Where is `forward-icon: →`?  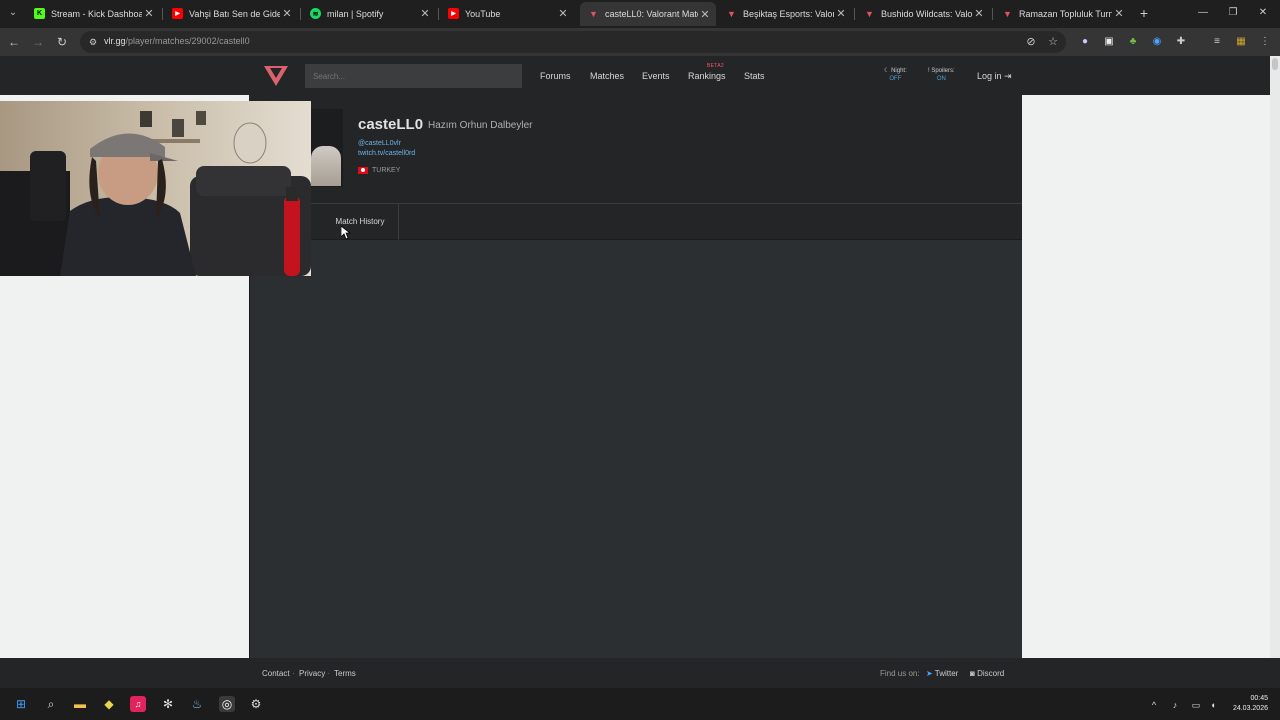
forward-icon: → is located at coordinates (38, 42).